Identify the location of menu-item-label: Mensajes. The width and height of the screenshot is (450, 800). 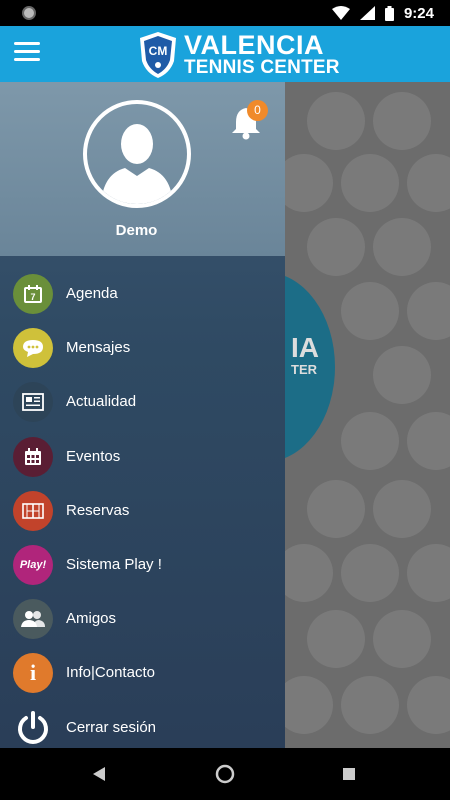
(98, 348).